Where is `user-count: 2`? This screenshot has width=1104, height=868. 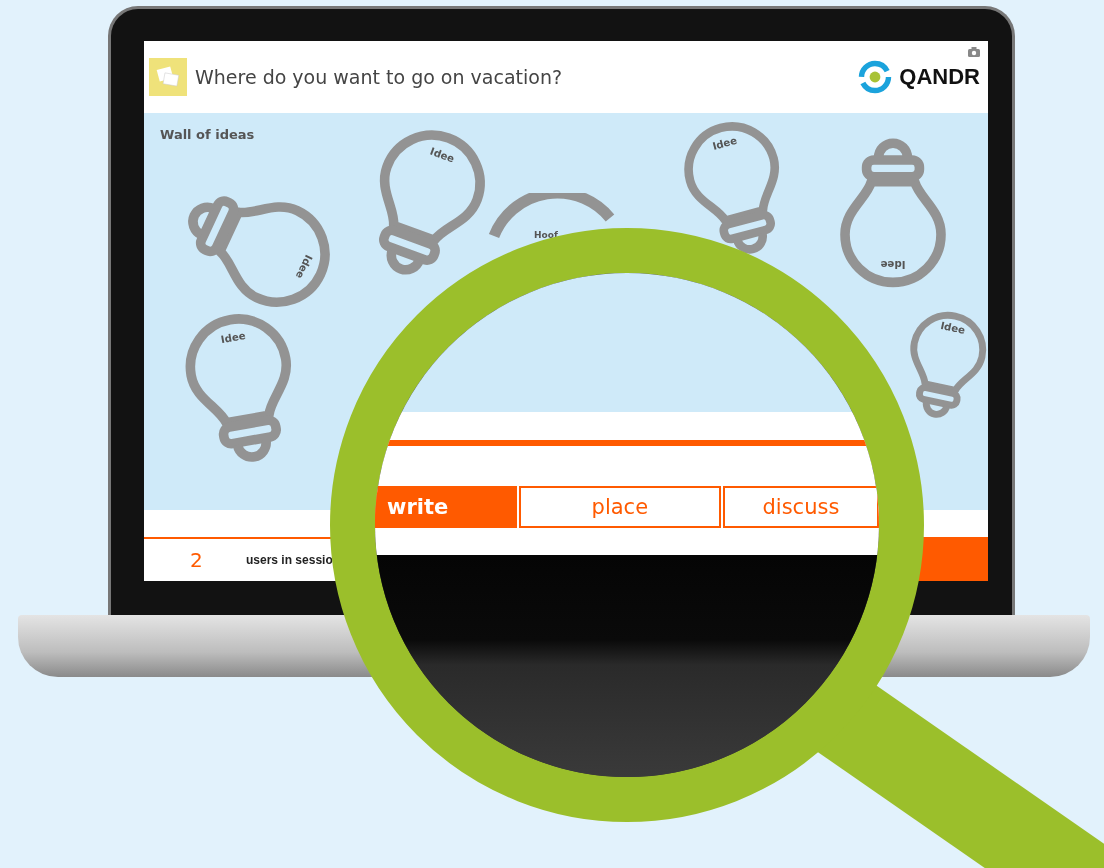
user-count: 2 is located at coordinates (197, 560).